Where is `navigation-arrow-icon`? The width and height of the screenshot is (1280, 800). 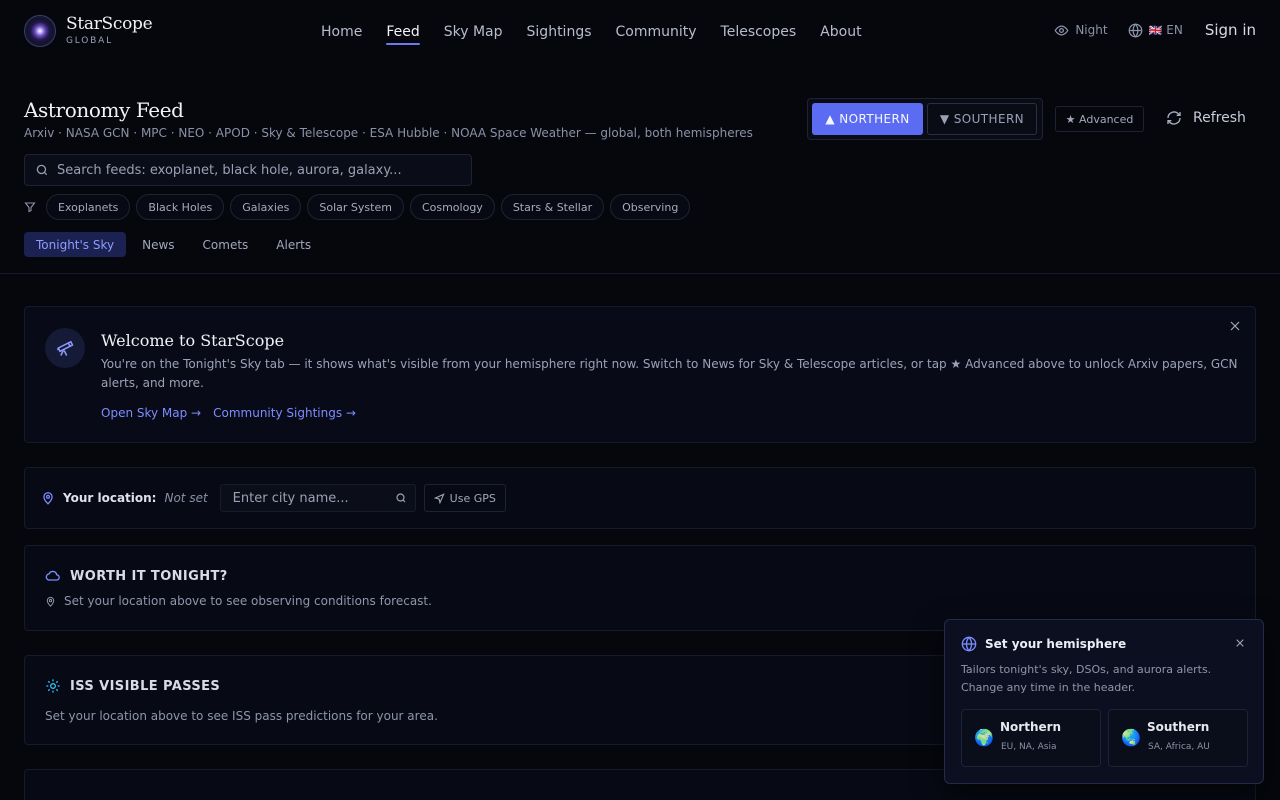 navigation-arrow-icon is located at coordinates (439, 498).